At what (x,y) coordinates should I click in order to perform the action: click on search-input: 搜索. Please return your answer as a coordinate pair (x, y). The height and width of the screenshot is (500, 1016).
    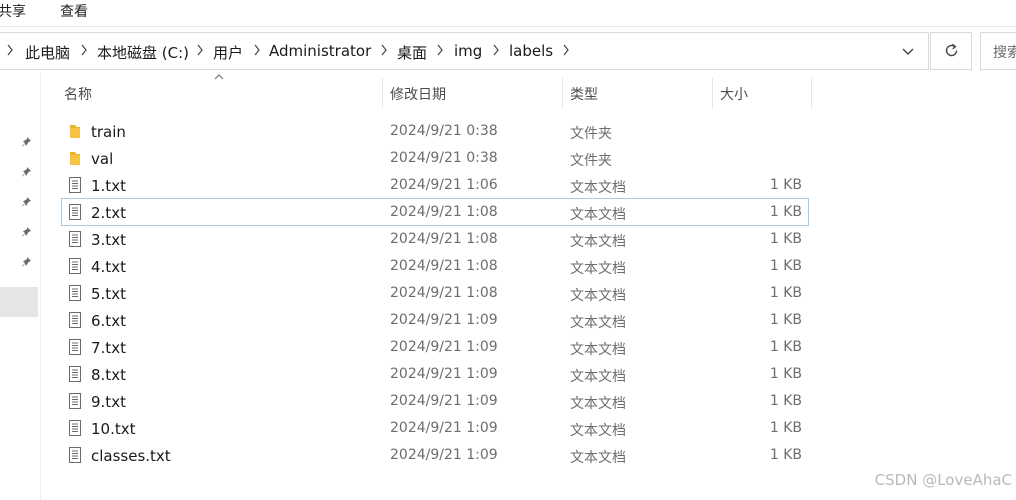
    Looking at the image, I should click on (998, 51).